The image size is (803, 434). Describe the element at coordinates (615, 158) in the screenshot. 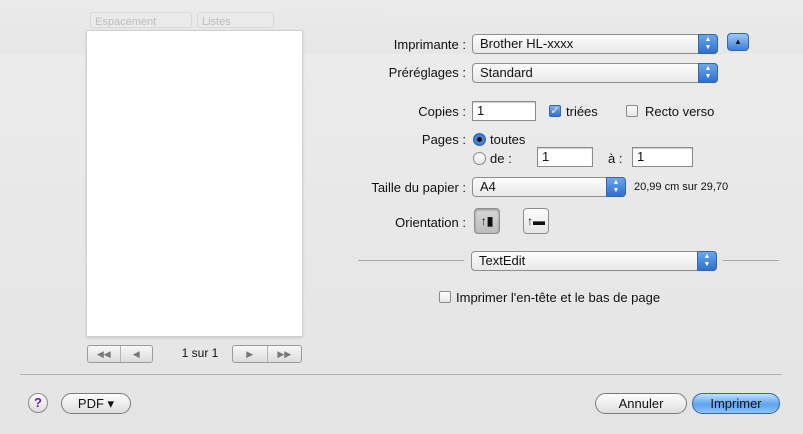

I see `pages-to-label: à :` at that location.